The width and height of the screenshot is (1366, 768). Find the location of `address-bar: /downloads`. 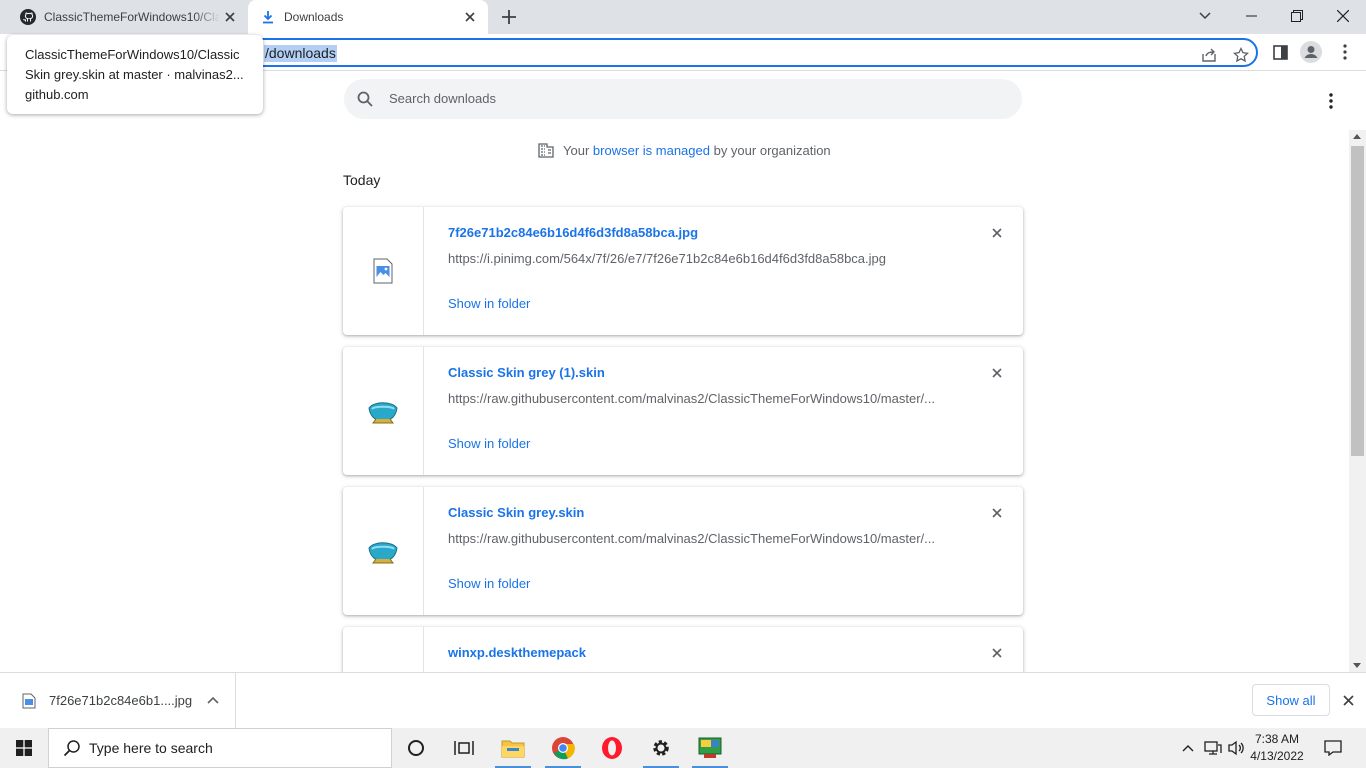

address-bar: /downloads is located at coordinates (704, 52).